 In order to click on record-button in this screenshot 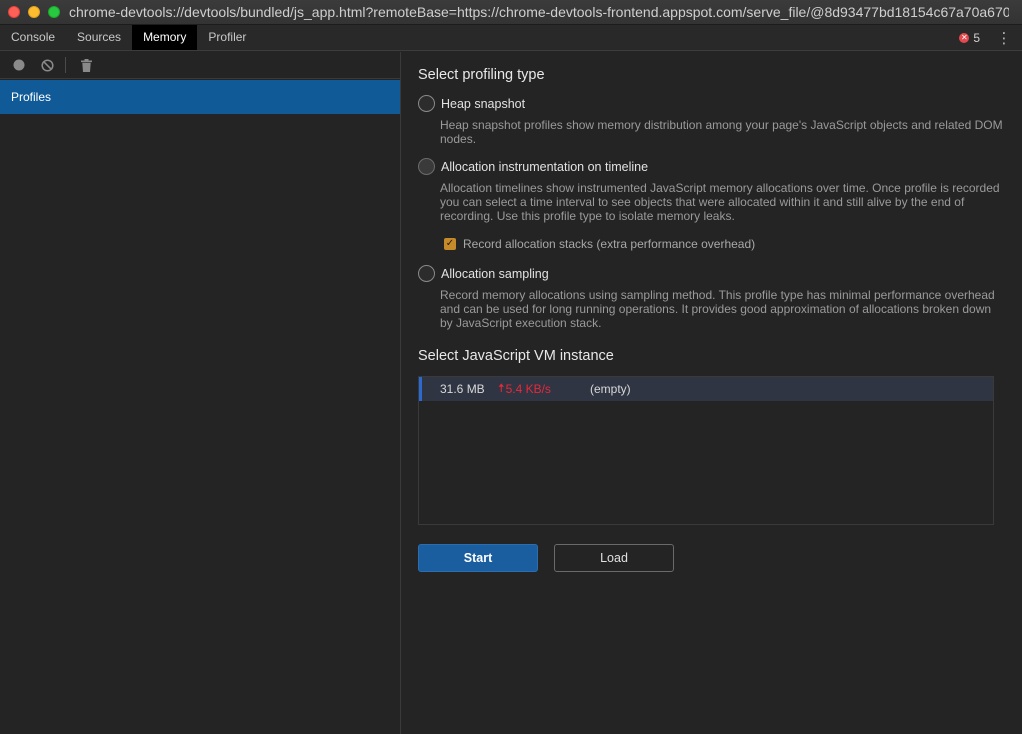, I will do `click(19, 65)`.